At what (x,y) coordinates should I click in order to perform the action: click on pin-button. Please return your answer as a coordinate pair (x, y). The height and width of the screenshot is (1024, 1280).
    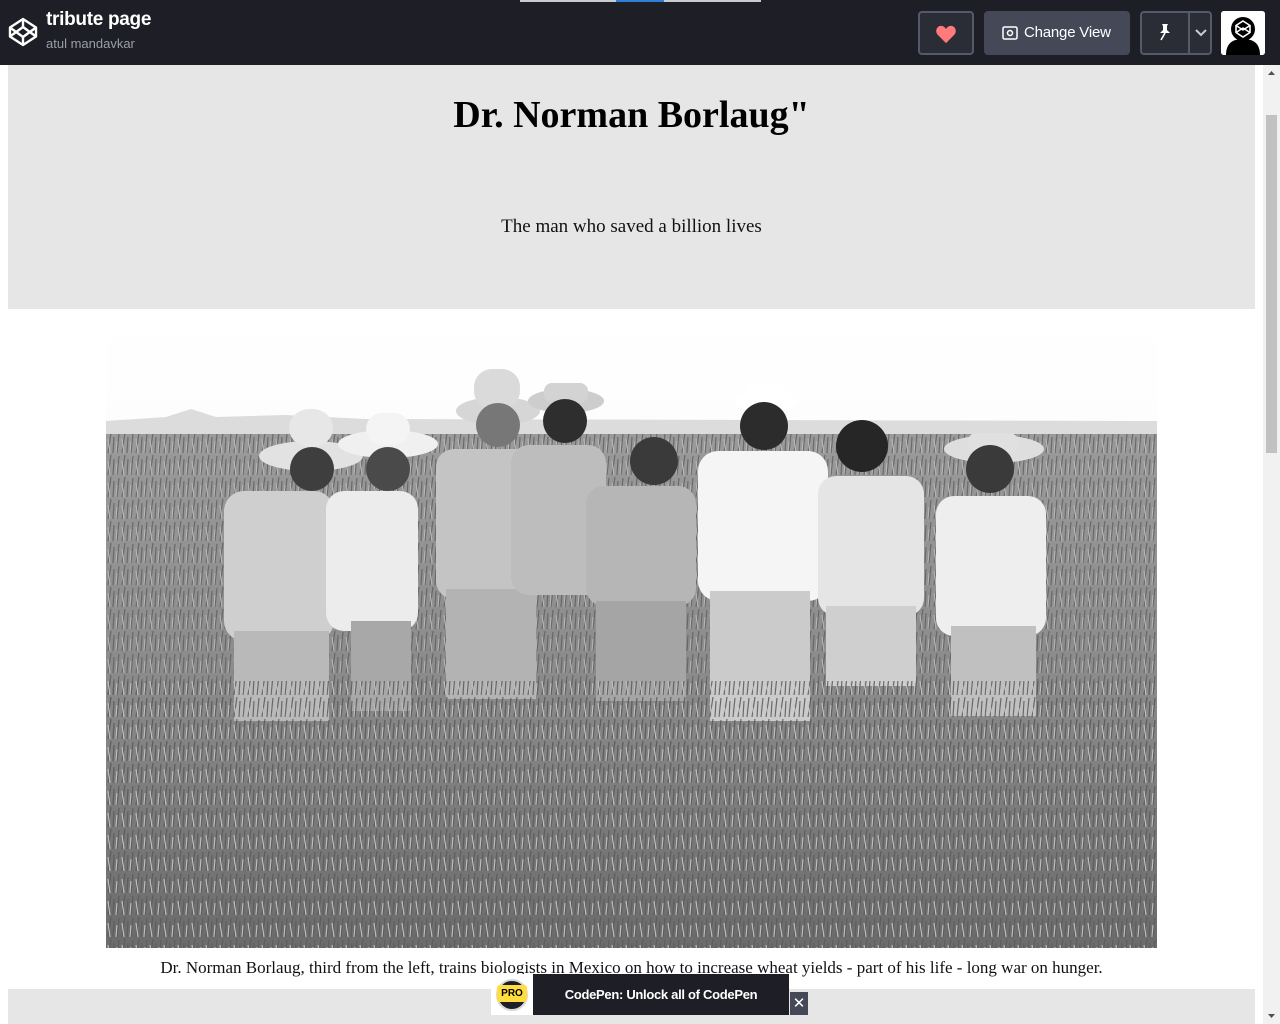
    Looking at the image, I should click on (1176, 33).